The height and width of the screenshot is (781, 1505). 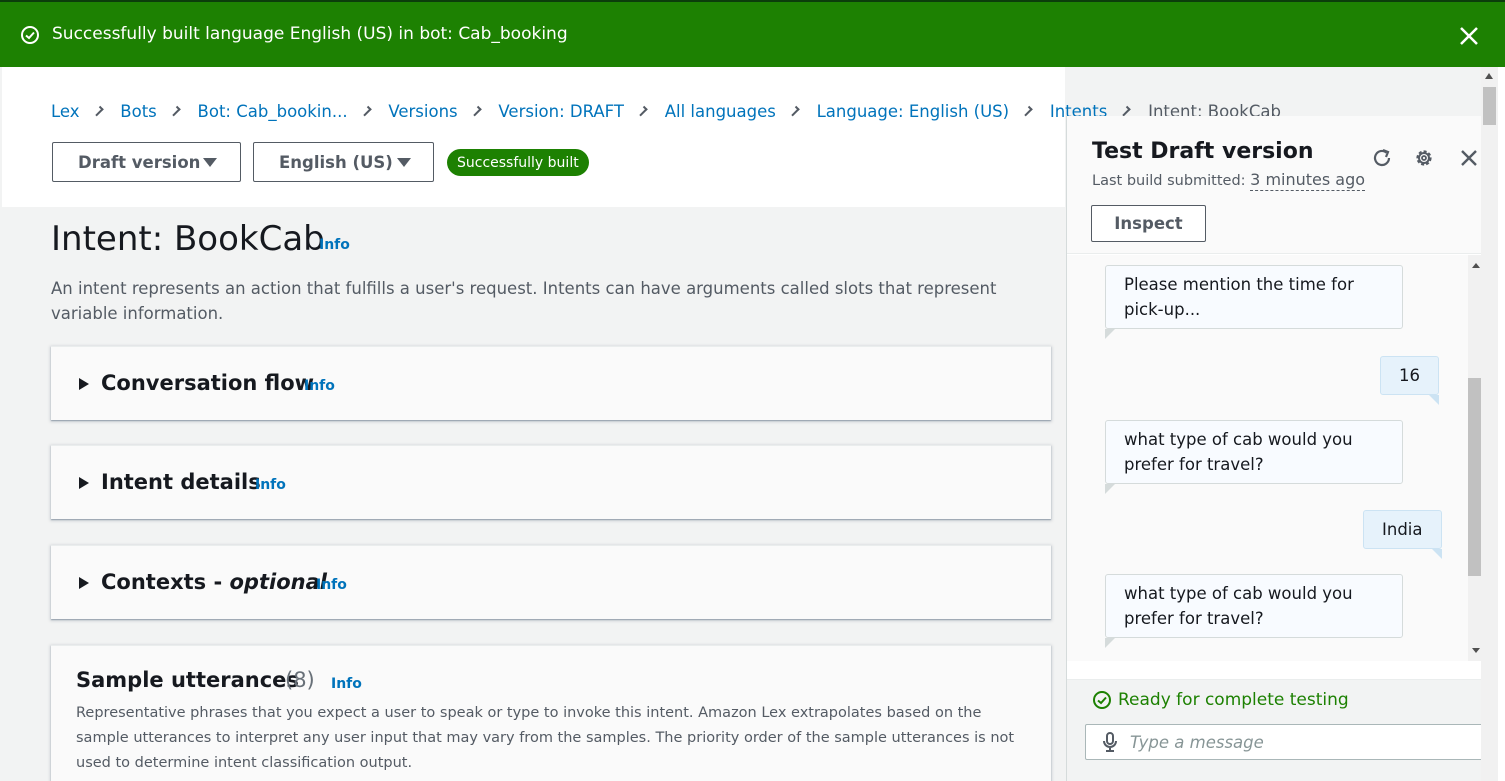 I want to click on section-title: Intent details, so click(x=181, y=482).